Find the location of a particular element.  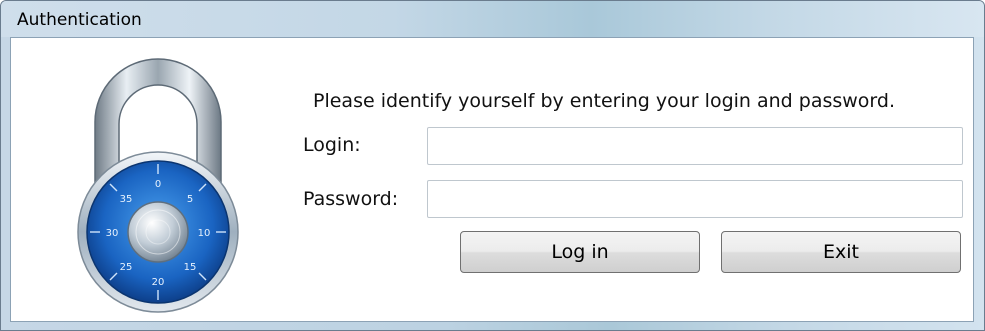

login-input is located at coordinates (695, 146).